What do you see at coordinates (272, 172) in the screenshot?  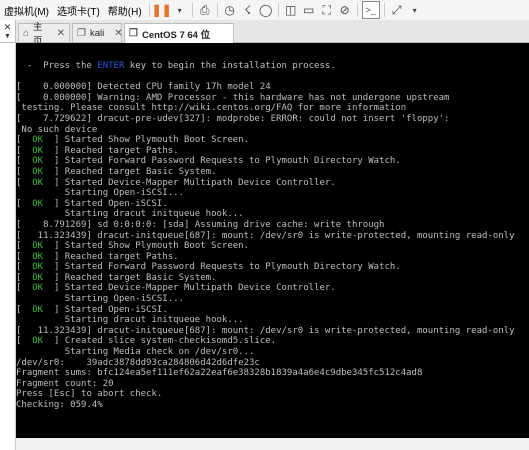 I see `console-line: [ OK ] Reached target Basic System.` at bounding box center [272, 172].